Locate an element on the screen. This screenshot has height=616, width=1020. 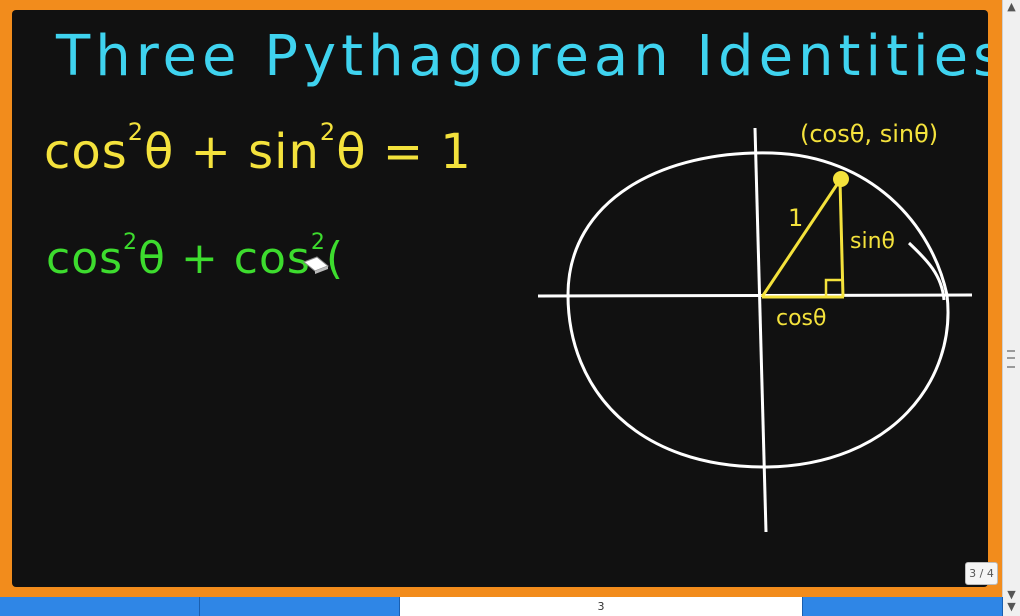
point-on-circle is located at coordinates (841, 179).